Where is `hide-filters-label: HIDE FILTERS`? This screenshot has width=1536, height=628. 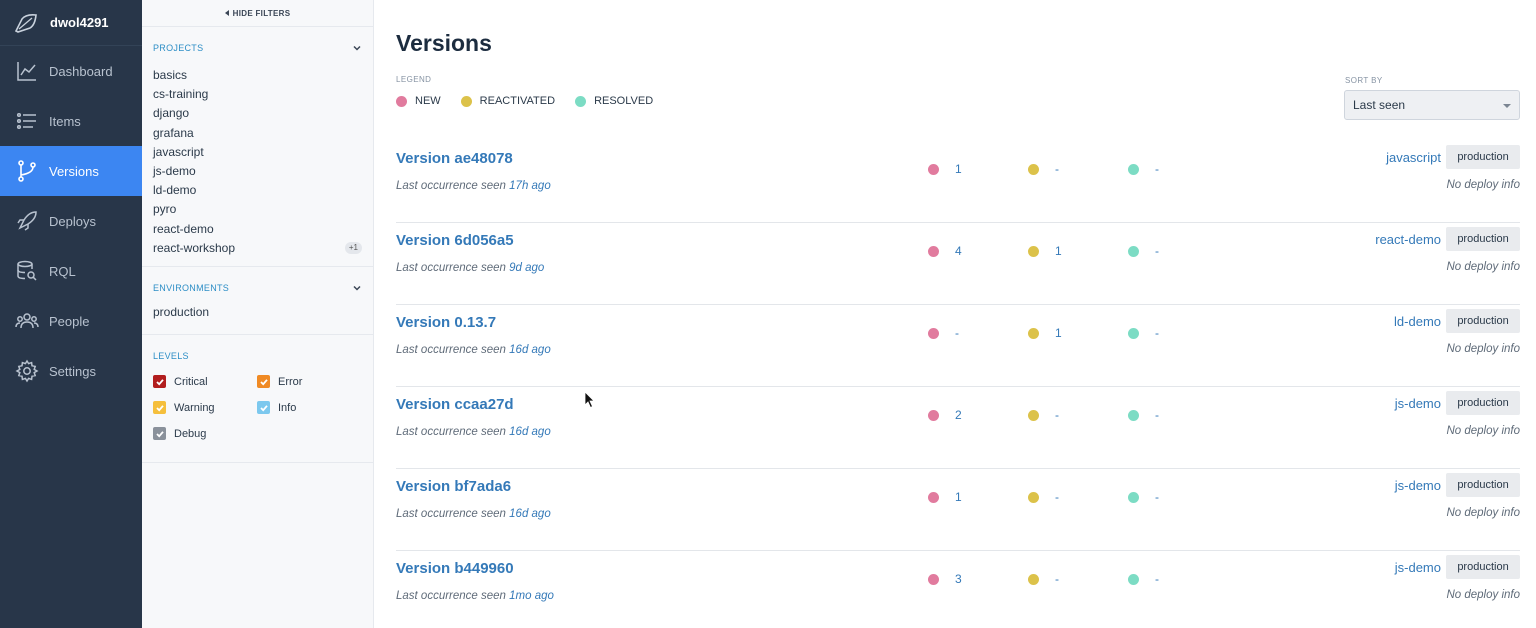
hide-filters-label: HIDE FILTERS is located at coordinates (261, 13).